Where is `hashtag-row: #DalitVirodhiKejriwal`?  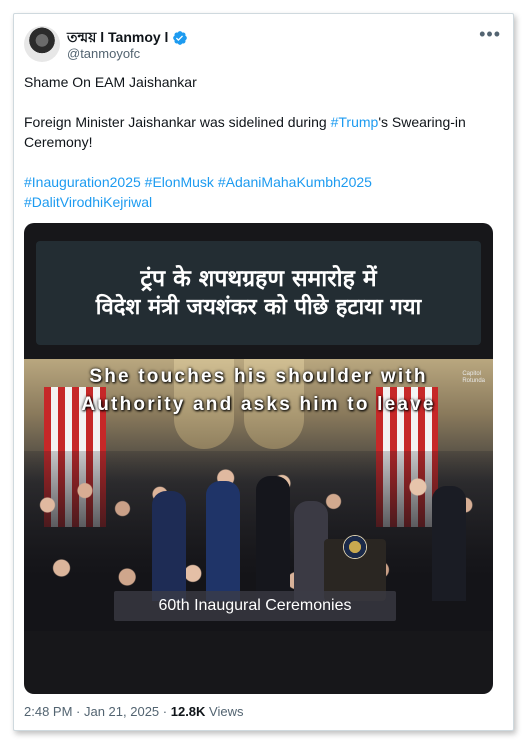 hashtag-row: #DalitVirodhiKejriwal is located at coordinates (259, 202).